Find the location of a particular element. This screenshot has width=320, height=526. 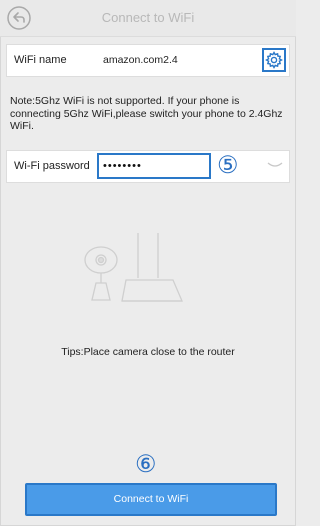

connect-to-wifi-button: Connect to WiFi is located at coordinates (151, 499).